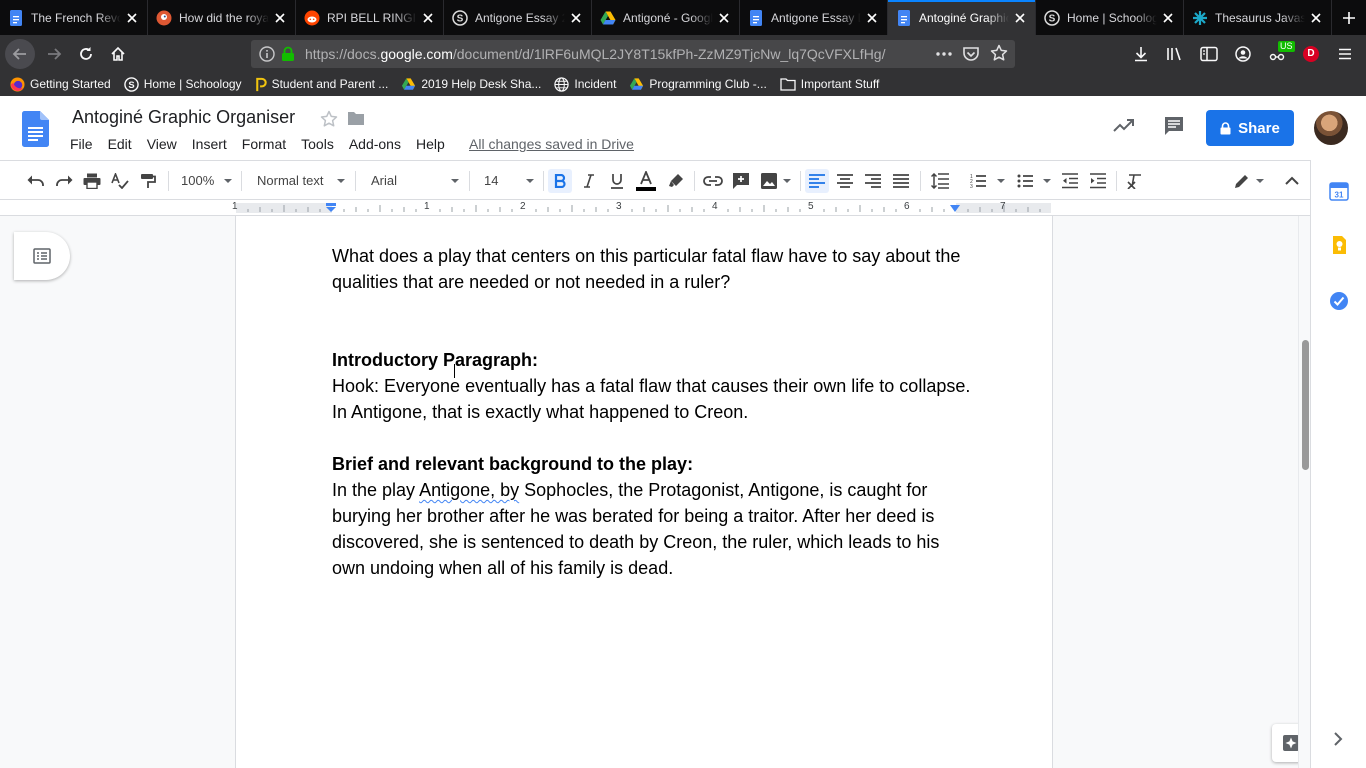 The height and width of the screenshot is (768, 1366). What do you see at coordinates (560, 181) in the screenshot?
I see `bold-button` at bounding box center [560, 181].